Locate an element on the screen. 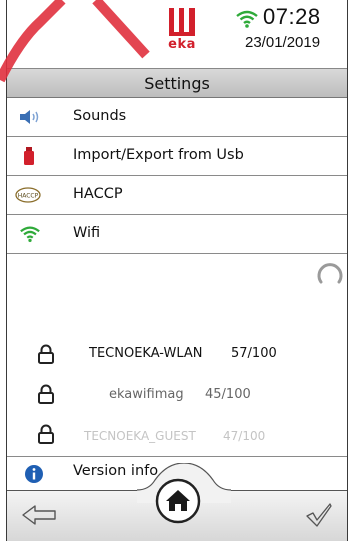  menu-item-label: Import/Export from Usb is located at coordinates (158, 155).